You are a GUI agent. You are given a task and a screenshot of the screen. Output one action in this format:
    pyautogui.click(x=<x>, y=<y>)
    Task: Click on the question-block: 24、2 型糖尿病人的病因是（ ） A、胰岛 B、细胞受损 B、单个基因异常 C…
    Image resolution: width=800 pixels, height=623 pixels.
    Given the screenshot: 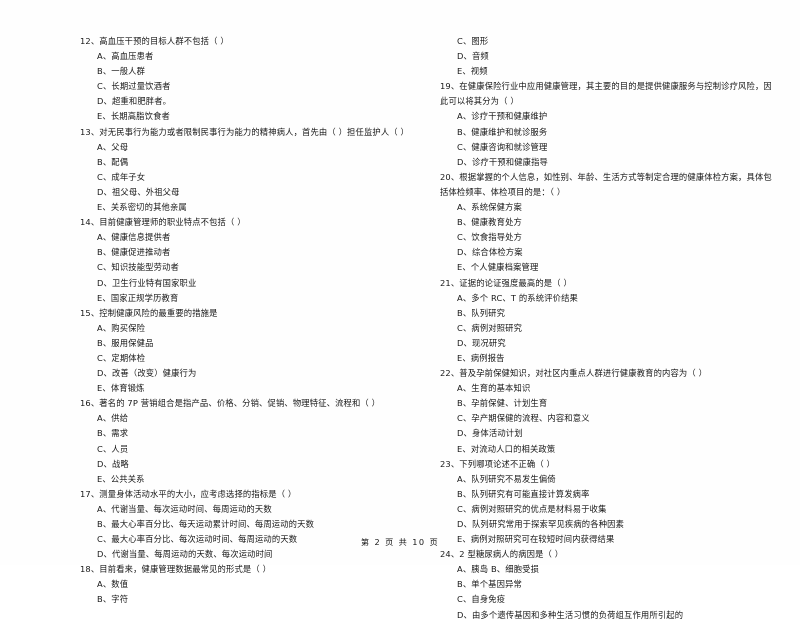 What is the action you would take?
    pyautogui.click(x=610, y=584)
    